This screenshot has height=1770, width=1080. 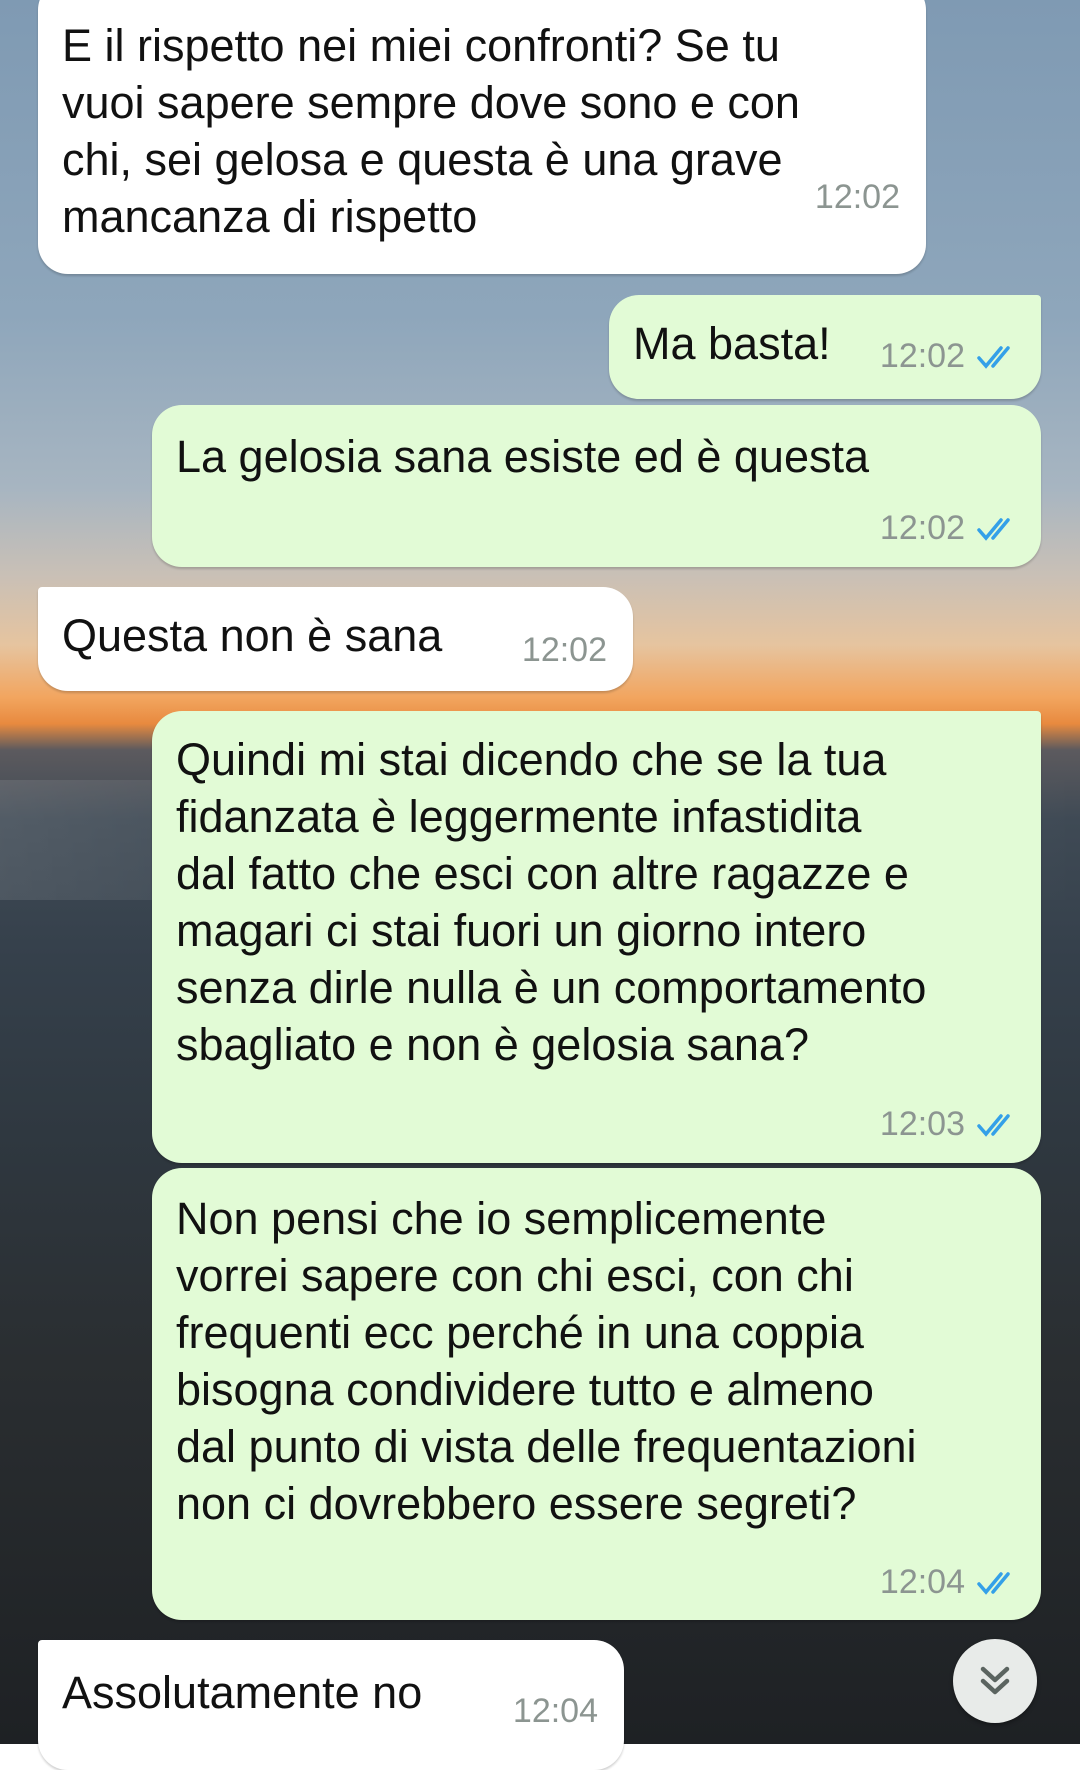 I want to click on message-text: La gelosia sana esiste ed è questa, so click(x=522, y=456).